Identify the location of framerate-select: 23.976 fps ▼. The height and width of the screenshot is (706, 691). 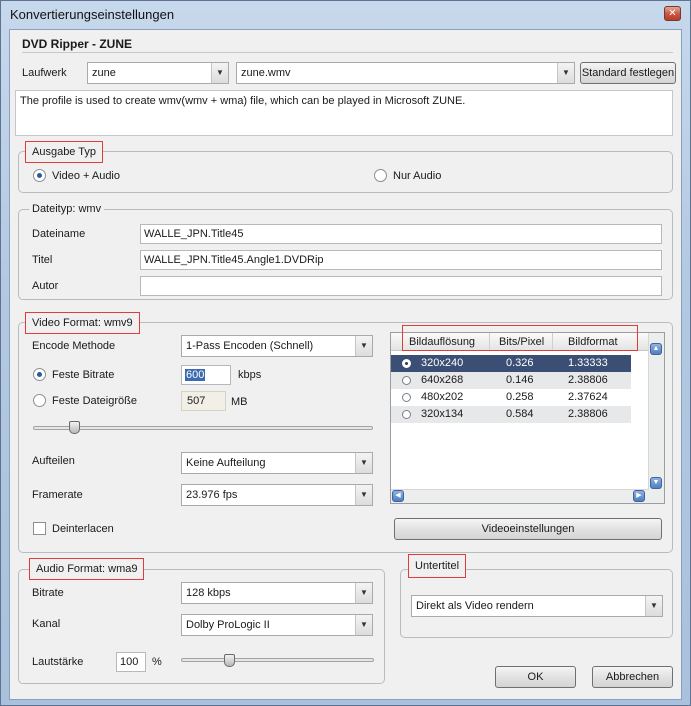
(277, 495).